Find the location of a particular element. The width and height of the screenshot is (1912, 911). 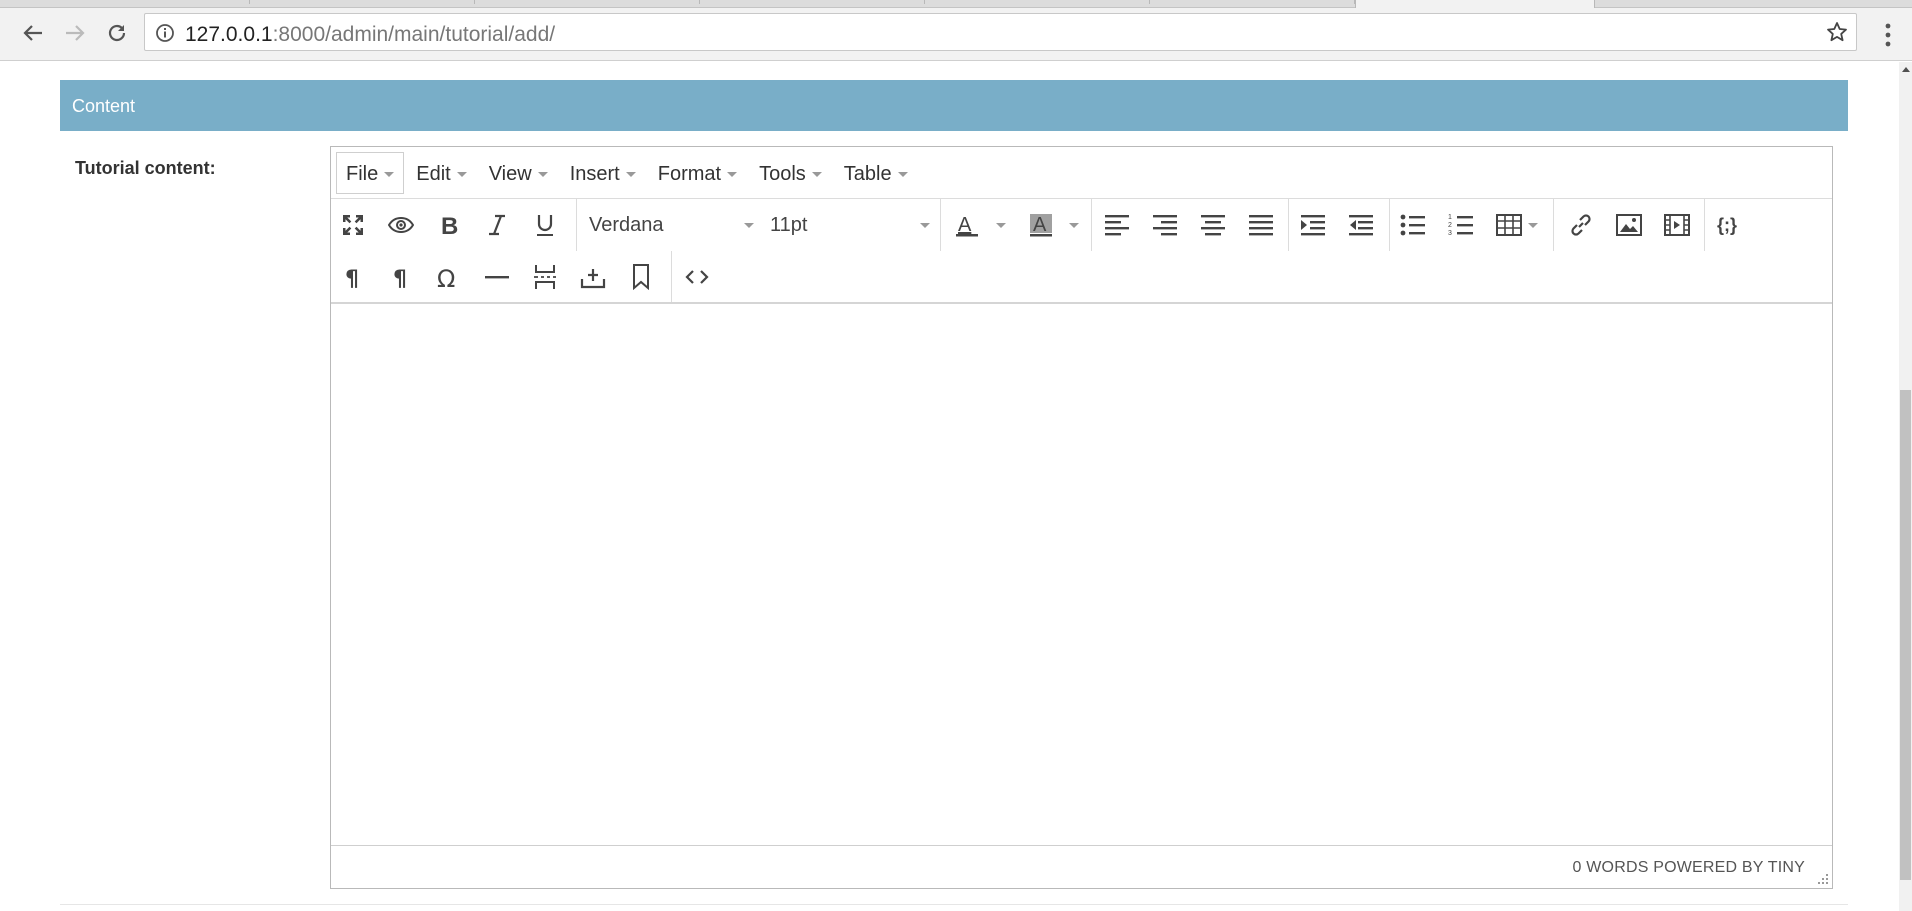

special-char-icon: Ω is located at coordinates (446, 277).